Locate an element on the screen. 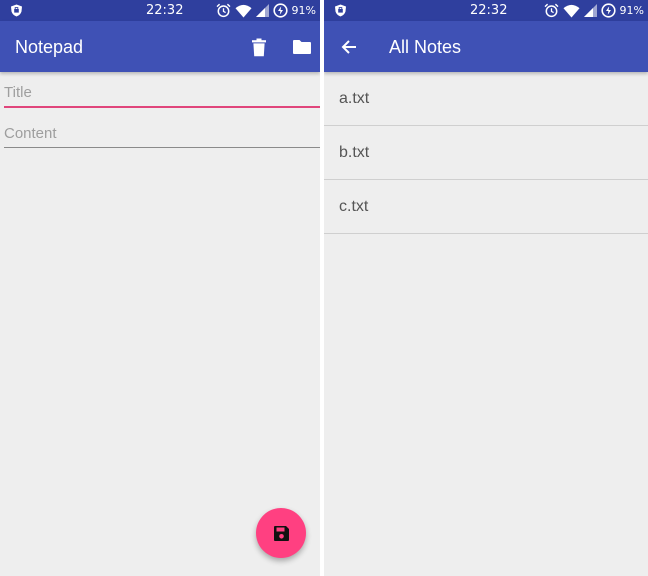 This screenshot has height=576, width=648. note-name: a.txt is located at coordinates (354, 98).